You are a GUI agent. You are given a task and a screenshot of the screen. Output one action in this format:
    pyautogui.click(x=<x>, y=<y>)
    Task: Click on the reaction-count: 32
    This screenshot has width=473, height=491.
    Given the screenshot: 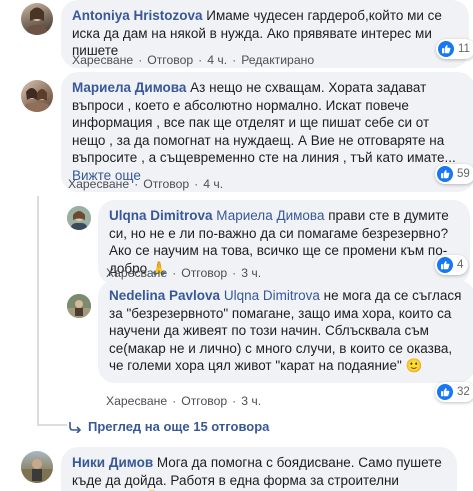 What is the action you would take?
    pyautogui.click(x=454, y=392)
    